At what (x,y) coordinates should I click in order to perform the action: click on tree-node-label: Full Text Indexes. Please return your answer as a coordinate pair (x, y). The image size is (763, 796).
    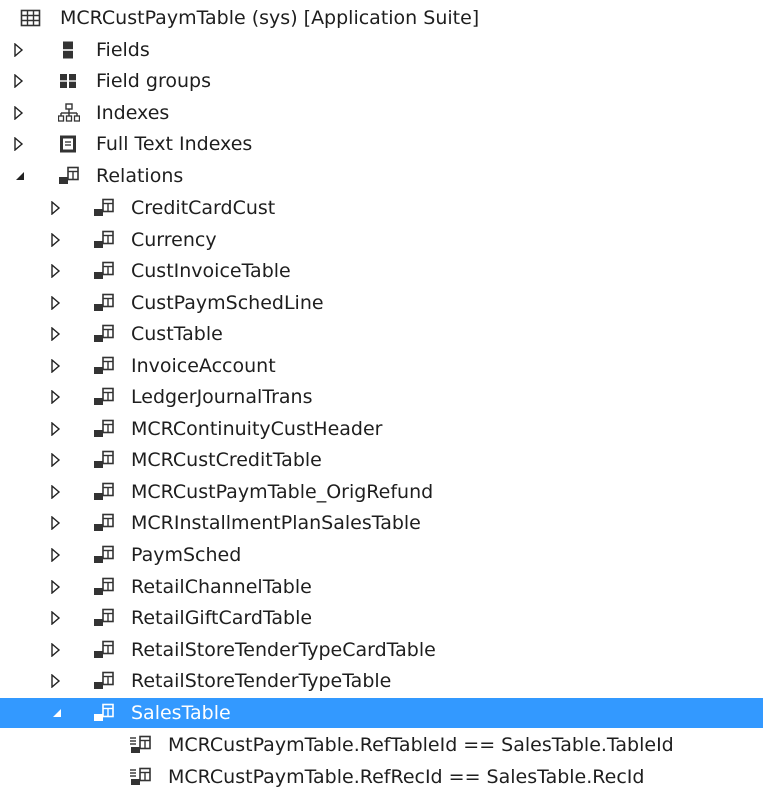
    Looking at the image, I should click on (174, 144).